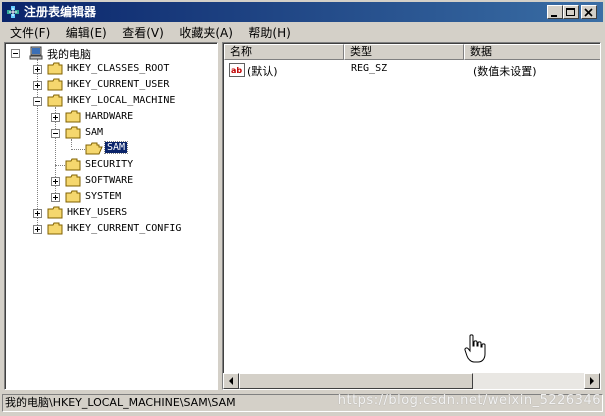 This screenshot has height=416, width=605. I want to click on column-header-data: 数据, so click(532, 52).